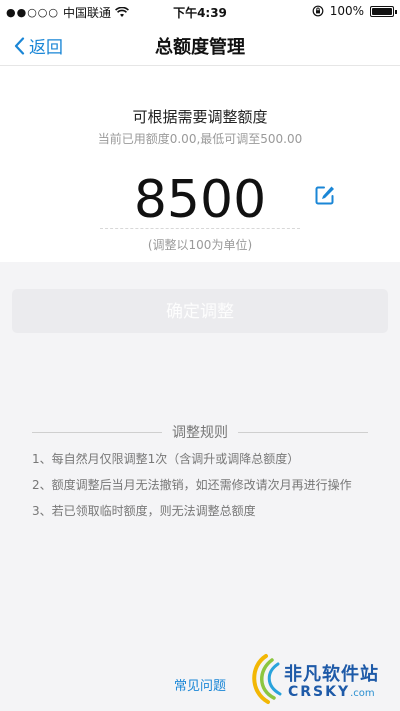 This screenshot has height=711, width=400. Describe the element at coordinates (267, 679) in the screenshot. I see `watermark-swirl-icon` at that location.